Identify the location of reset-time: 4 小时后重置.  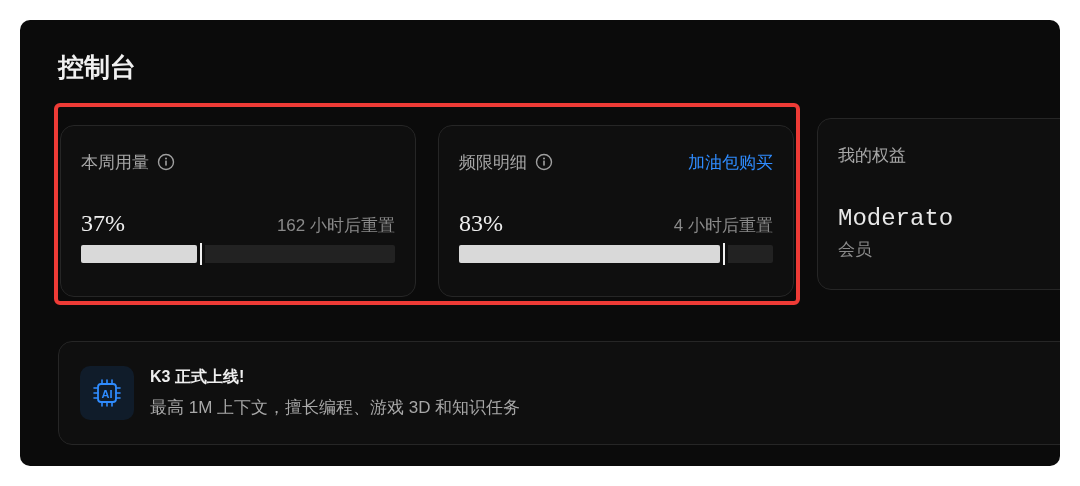
(723, 226).